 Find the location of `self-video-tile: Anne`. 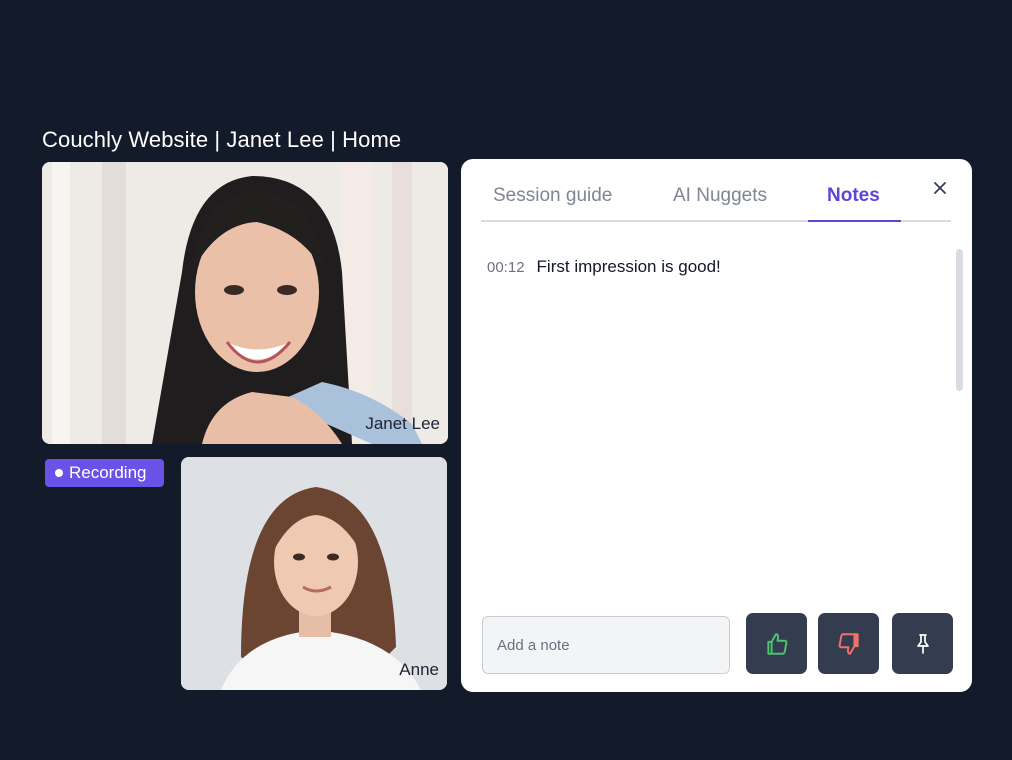

self-video-tile: Anne is located at coordinates (314, 573).